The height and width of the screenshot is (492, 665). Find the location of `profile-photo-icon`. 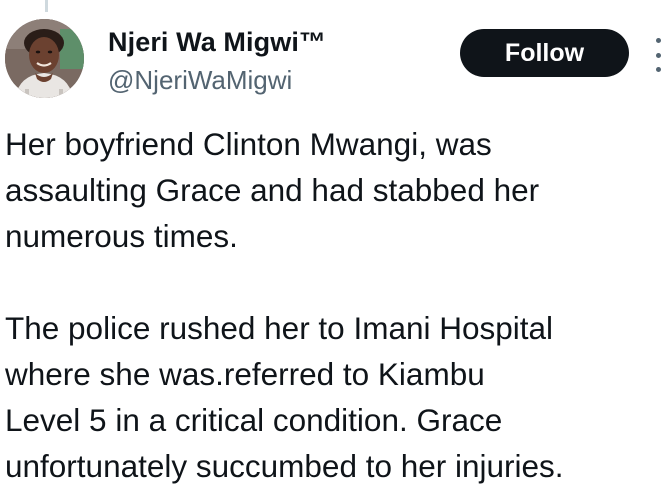

profile-photo-icon is located at coordinates (44, 58).